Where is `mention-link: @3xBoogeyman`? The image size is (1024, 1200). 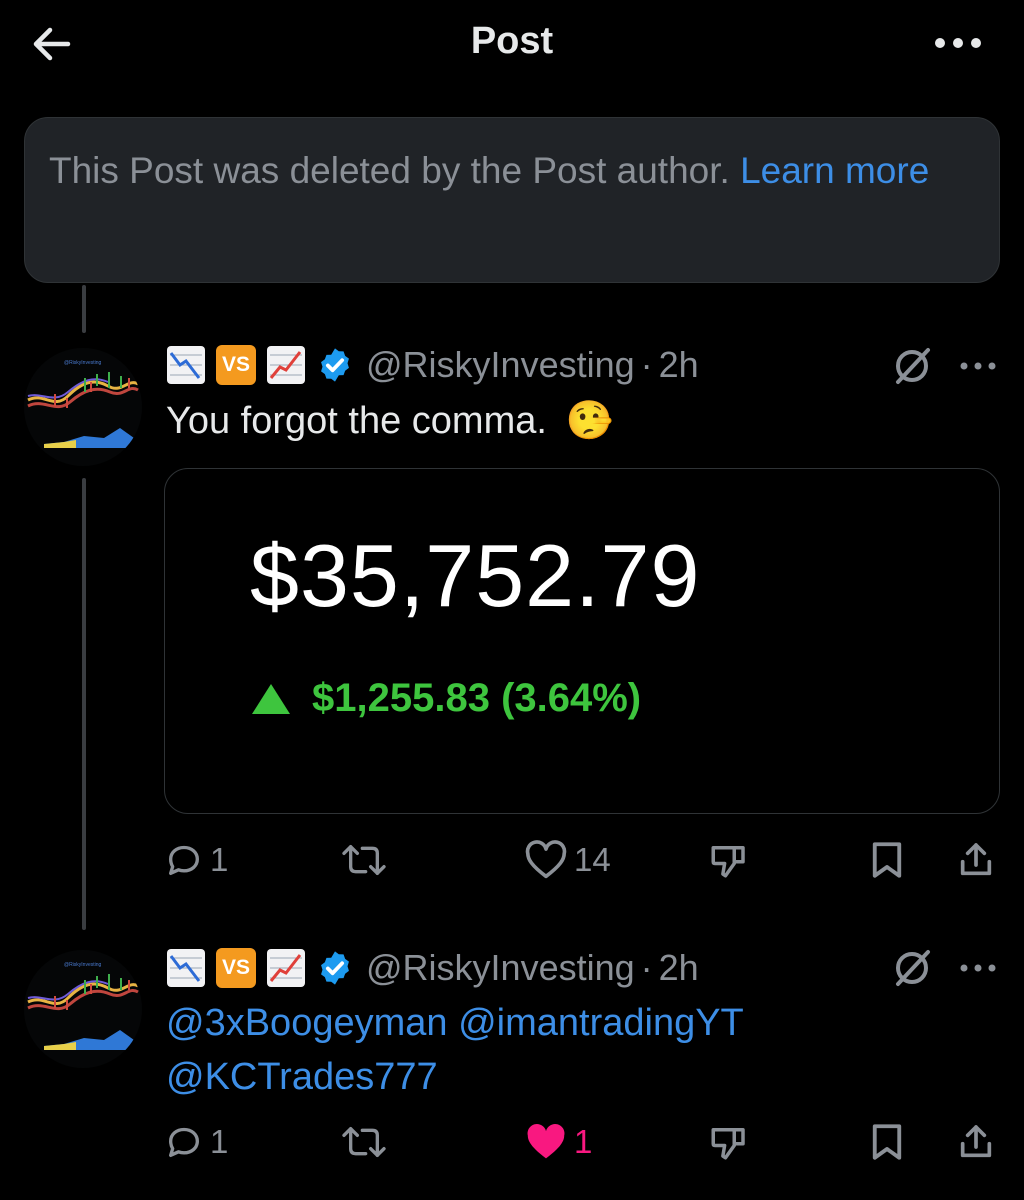 mention-link: @3xBoogeyman is located at coordinates (307, 1023).